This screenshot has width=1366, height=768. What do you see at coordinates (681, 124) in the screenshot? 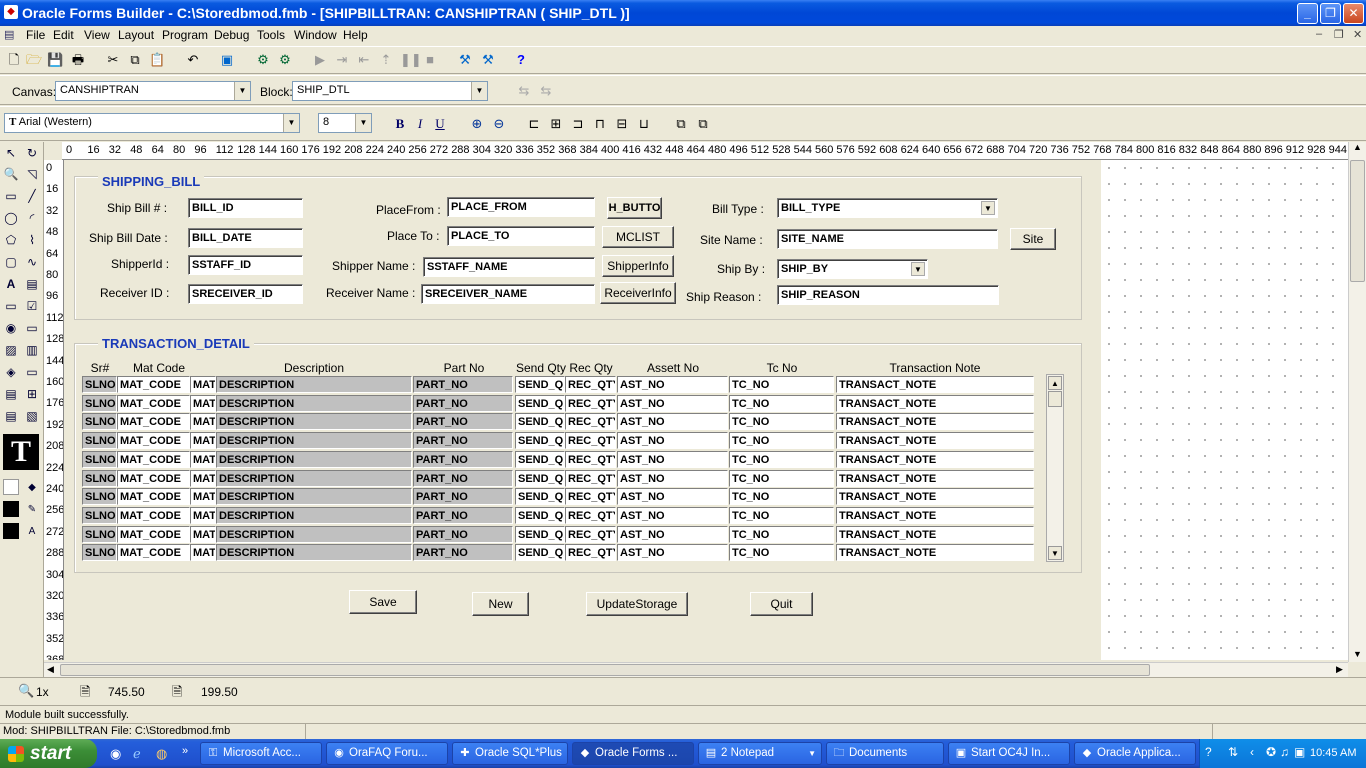
I see `bring-front-icon: ⧉` at bounding box center [681, 124].